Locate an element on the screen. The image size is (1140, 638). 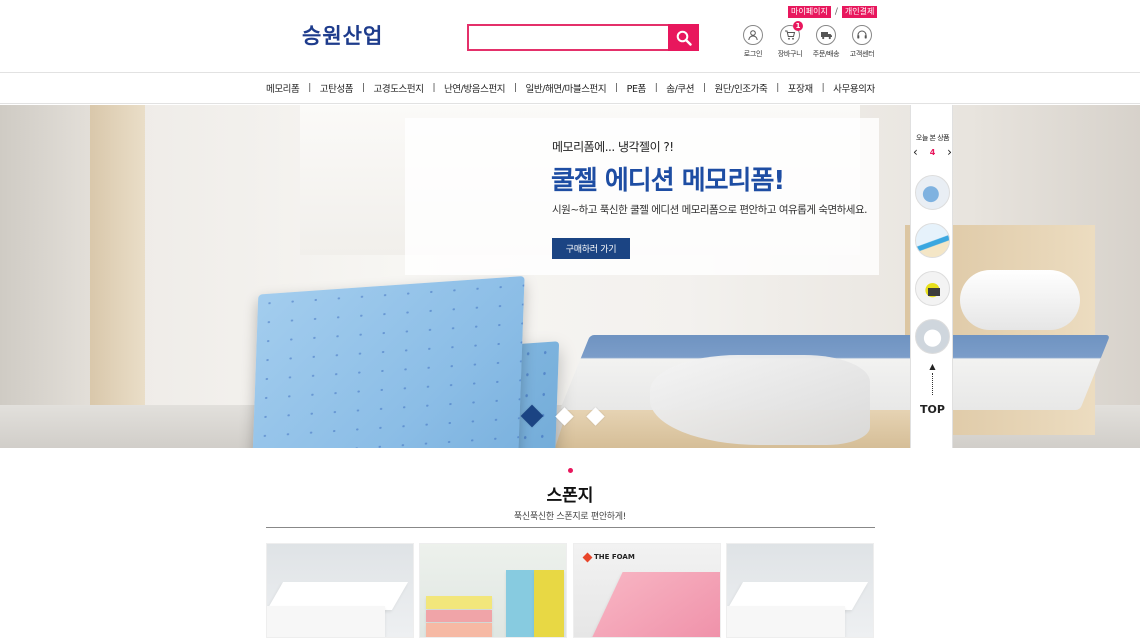
cart-button: 1 장바구니 is located at coordinates (790, 40).